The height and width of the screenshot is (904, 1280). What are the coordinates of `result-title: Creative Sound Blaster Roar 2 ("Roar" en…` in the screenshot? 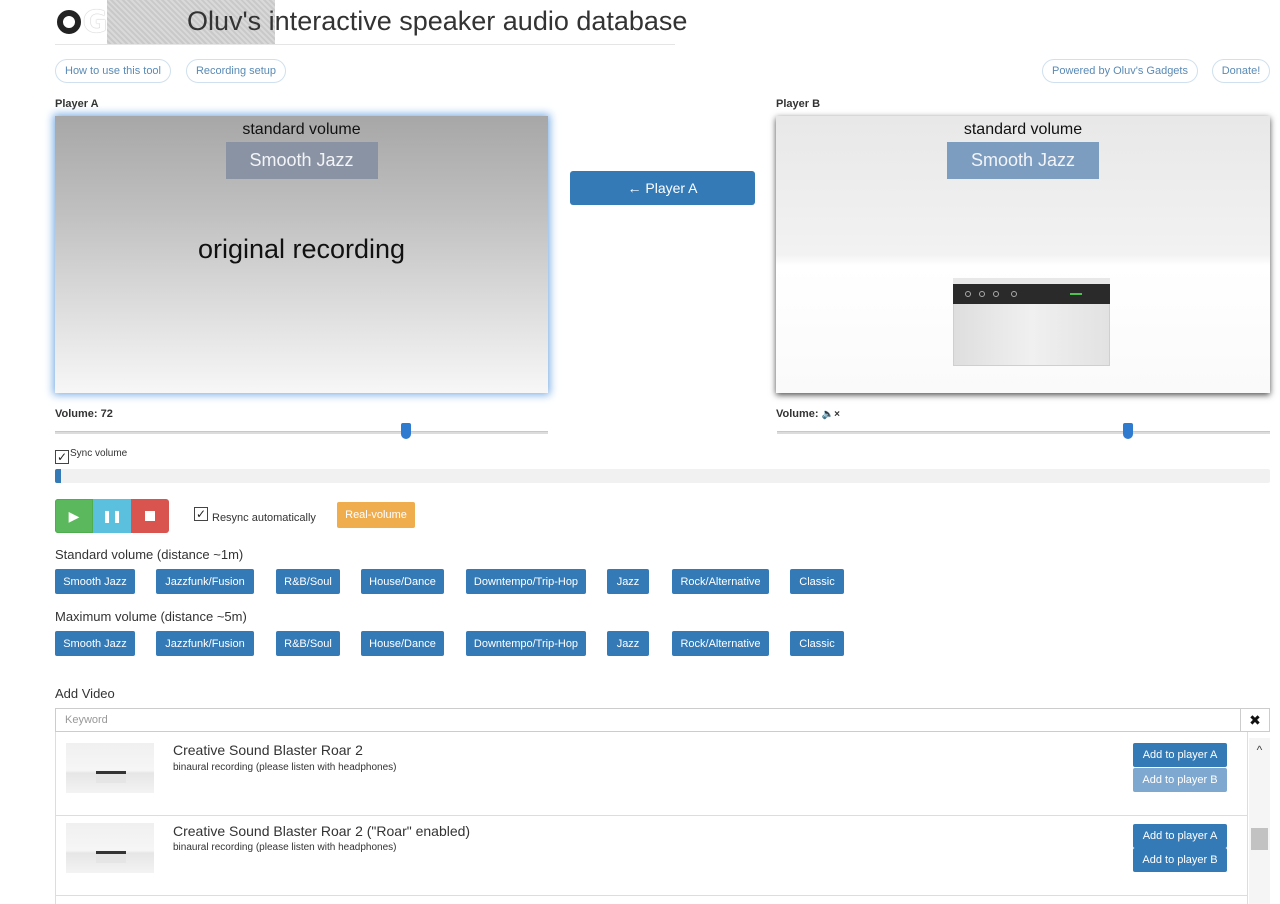 It's located at (322, 831).